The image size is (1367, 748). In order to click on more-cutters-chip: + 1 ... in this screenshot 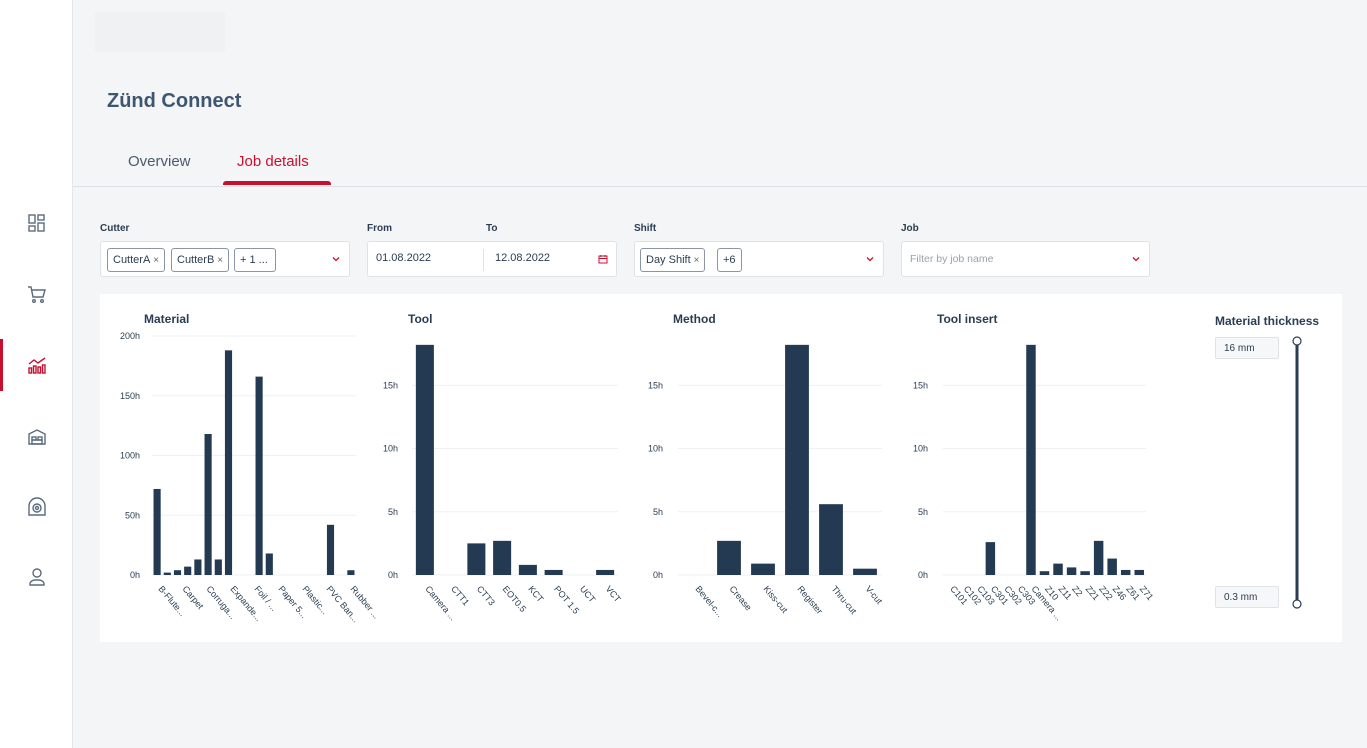, I will do `click(255, 260)`.